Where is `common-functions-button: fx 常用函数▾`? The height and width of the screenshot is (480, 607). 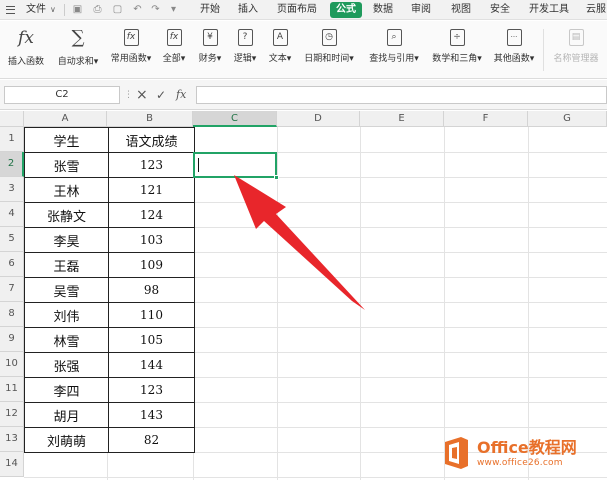 common-functions-button: fx 常用函数▾ is located at coordinates (131, 50).